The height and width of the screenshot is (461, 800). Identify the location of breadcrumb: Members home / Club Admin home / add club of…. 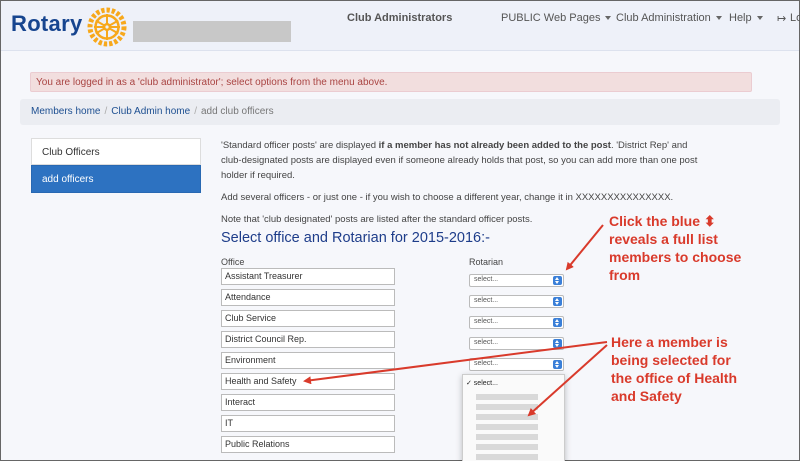
(400, 112).